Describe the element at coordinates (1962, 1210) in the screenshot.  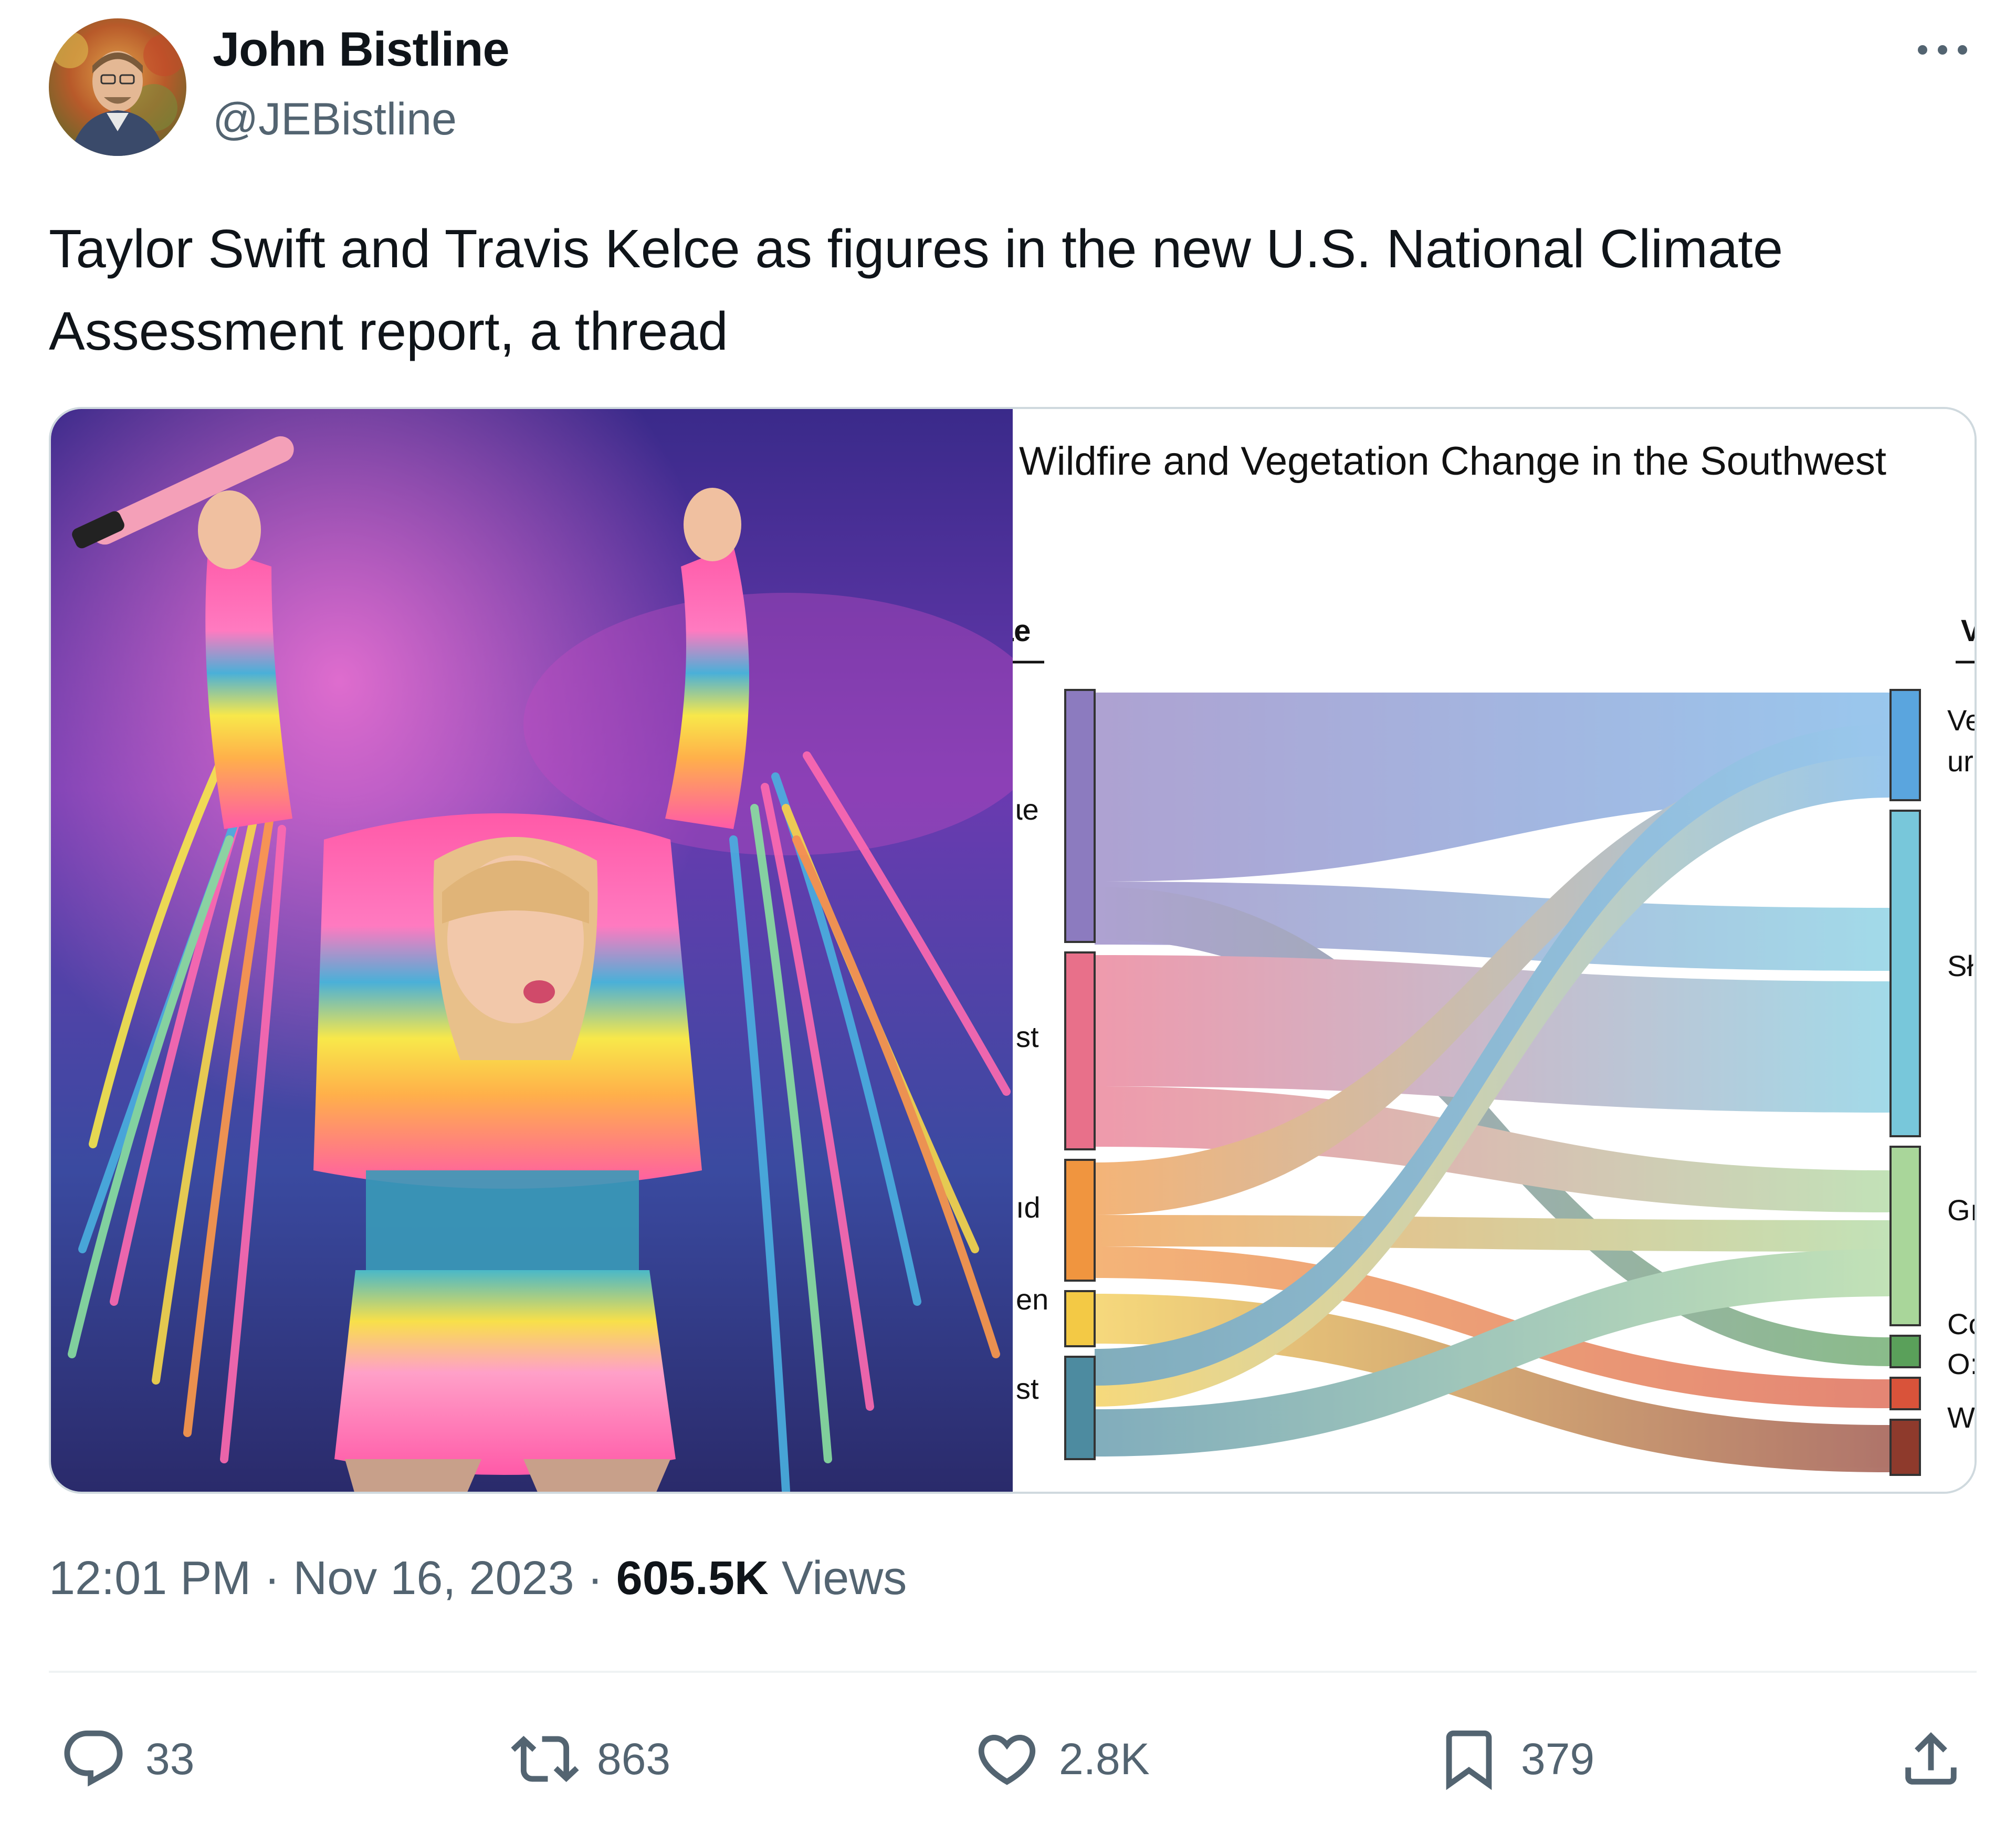
I see `right-label-4: Gı` at that location.